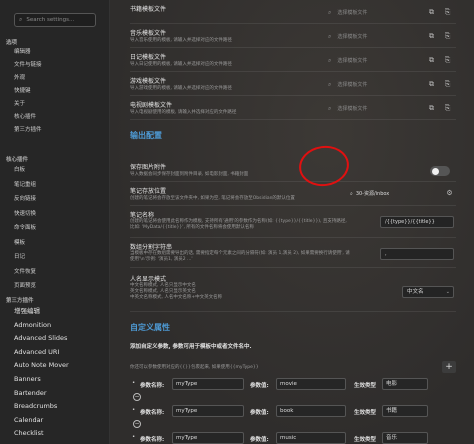 Image resolution: width=474 pixels, height=444 pixels. What do you see at coordinates (449, 367) in the screenshot?
I see `add-param-button: +` at bounding box center [449, 367].